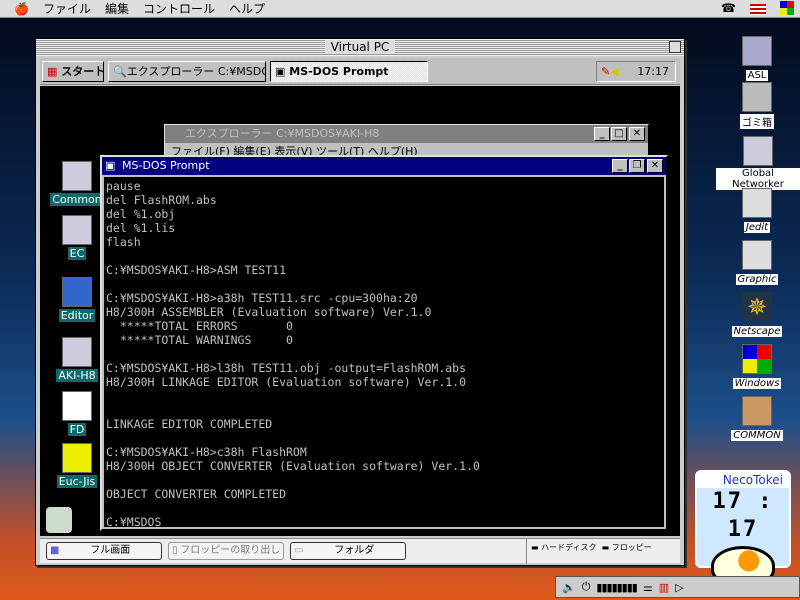 This screenshot has width=800, height=600. What do you see at coordinates (141, 228) in the screenshot?
I see `terminal-line: del %1.lis` at bounding box center [141, 228].